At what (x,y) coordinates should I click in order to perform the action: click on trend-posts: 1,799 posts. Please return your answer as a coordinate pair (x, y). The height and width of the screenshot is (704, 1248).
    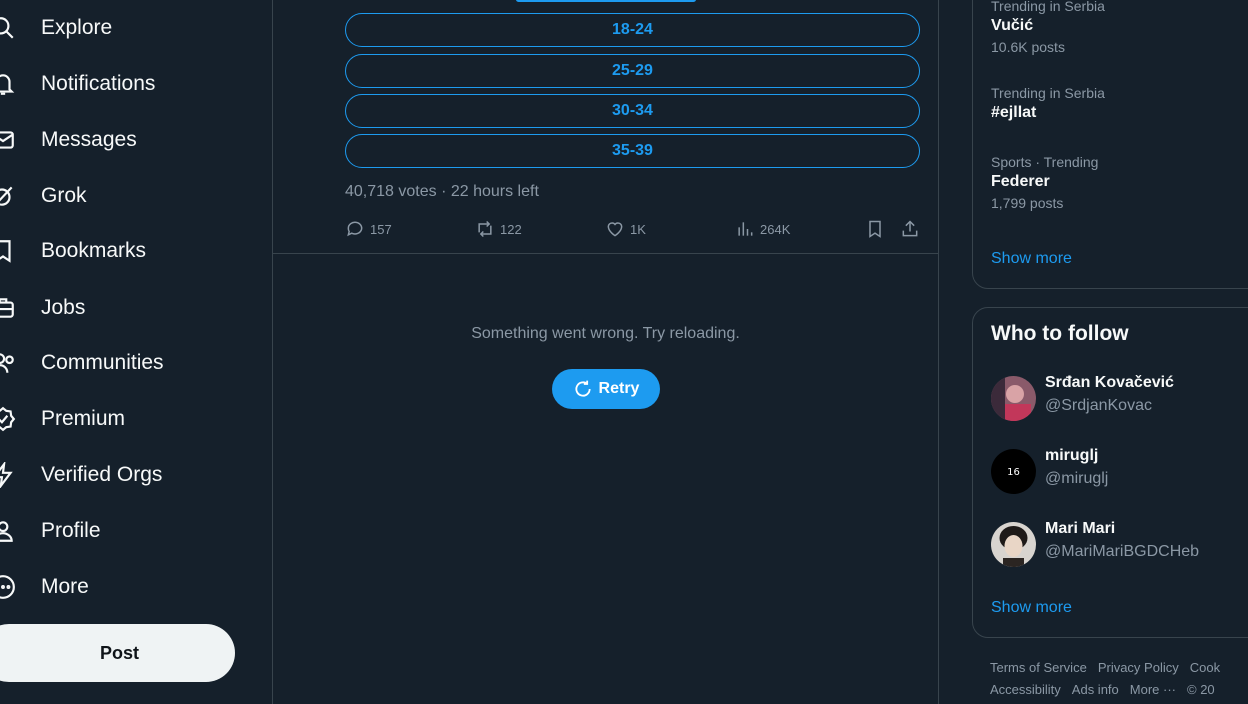
    Looking at the image, I should click on (1027, 203).